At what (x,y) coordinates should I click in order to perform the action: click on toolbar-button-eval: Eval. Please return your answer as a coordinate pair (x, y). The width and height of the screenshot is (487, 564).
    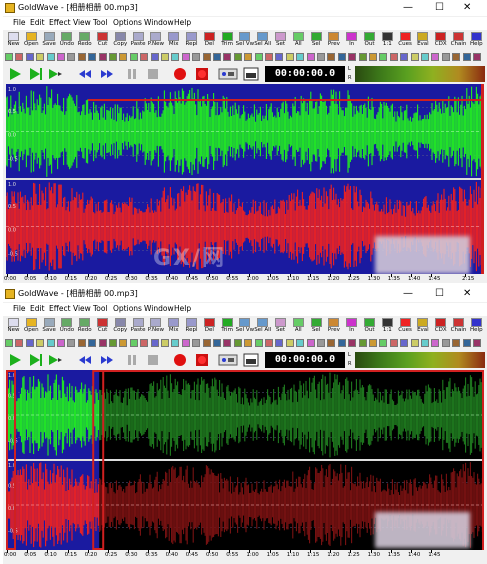
    Looking at the image, I should click on (422, 327).